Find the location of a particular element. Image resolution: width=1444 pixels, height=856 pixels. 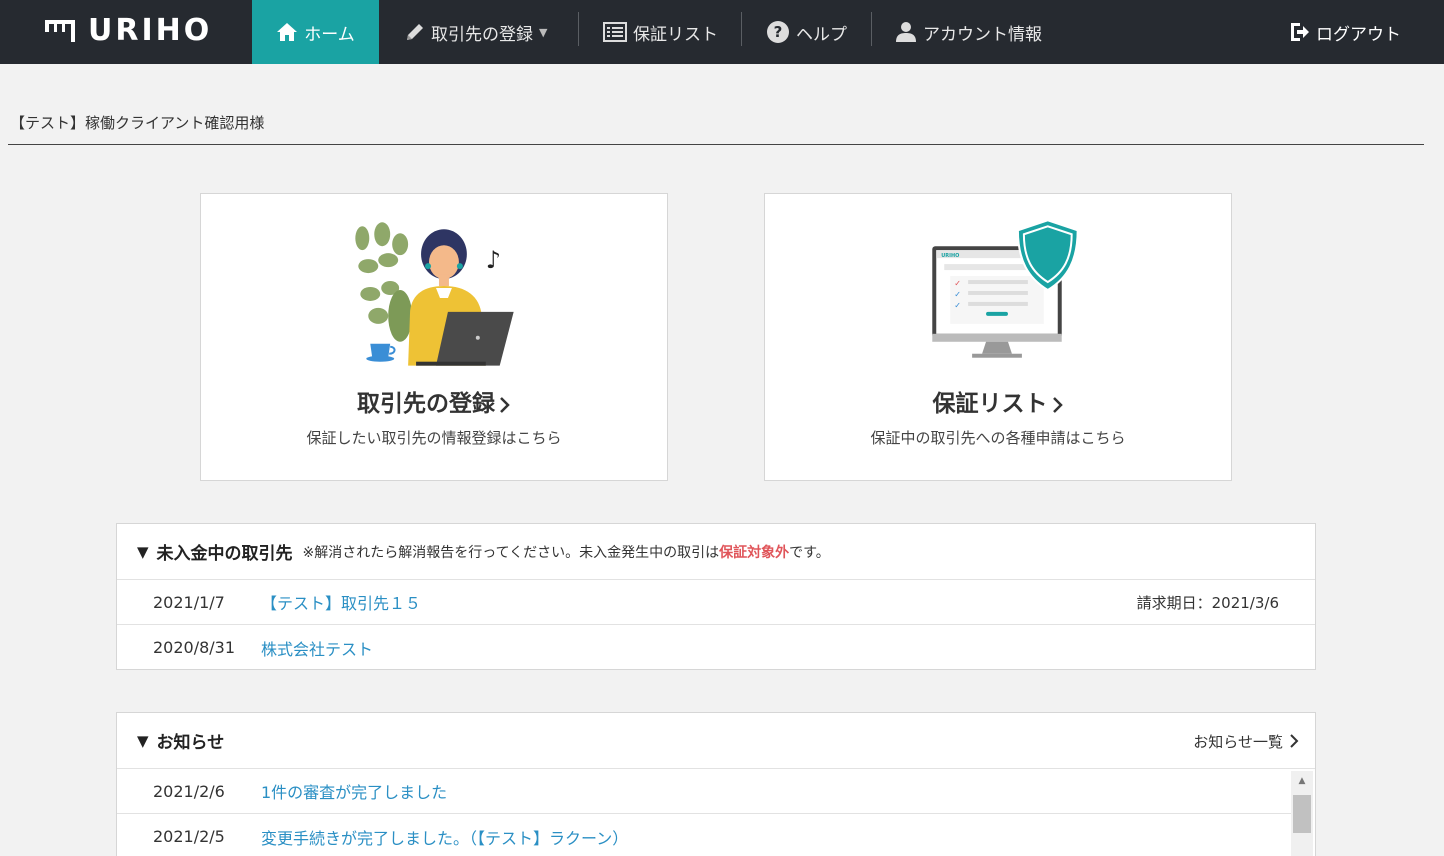

nav-home: ホーム is located at coordinates (315, 32).